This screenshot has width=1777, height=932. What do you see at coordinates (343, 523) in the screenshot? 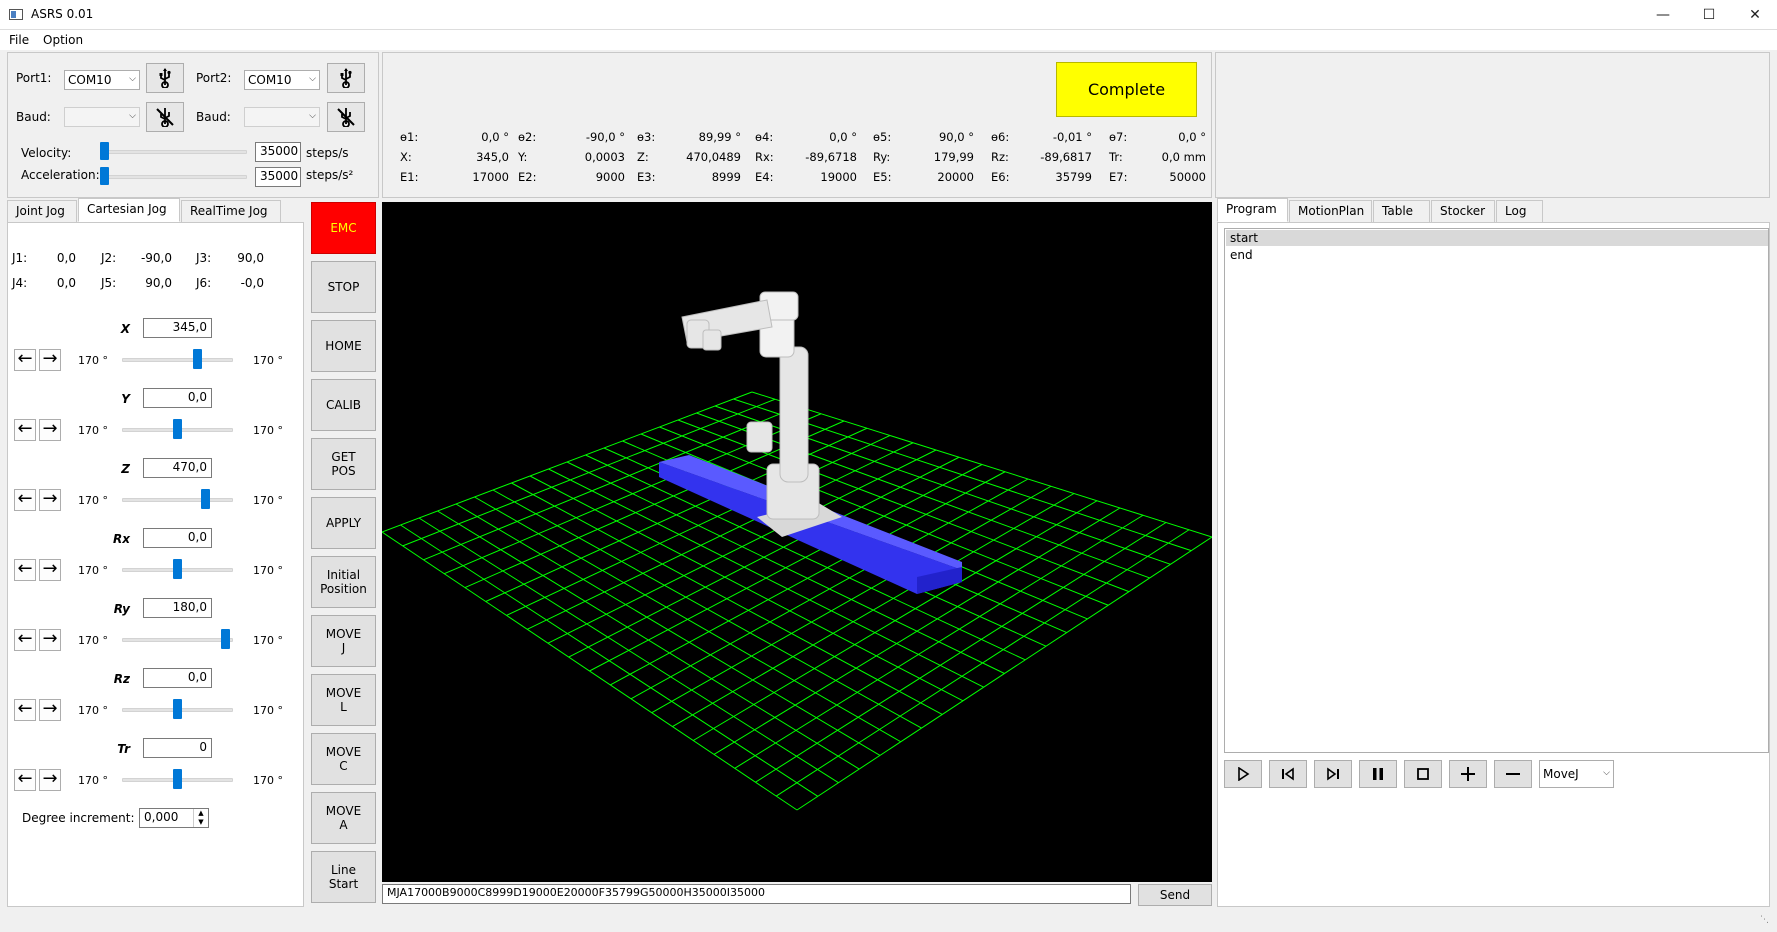
I see `side-button-apply: APPLY` at bounding box center [343, 523].